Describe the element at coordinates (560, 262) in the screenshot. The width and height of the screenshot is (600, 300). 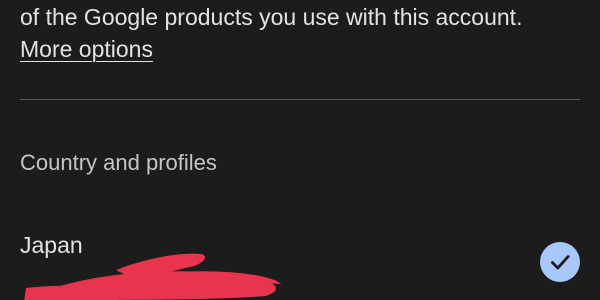
I see `check-circle-icon` at that location.